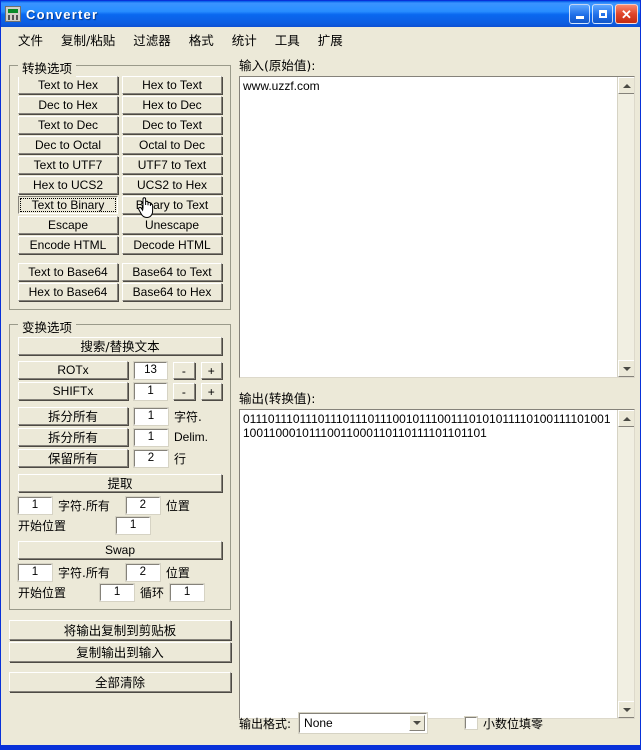  I want to click on button-text-to-utf7: Text to UTF7, so click(68, 165).